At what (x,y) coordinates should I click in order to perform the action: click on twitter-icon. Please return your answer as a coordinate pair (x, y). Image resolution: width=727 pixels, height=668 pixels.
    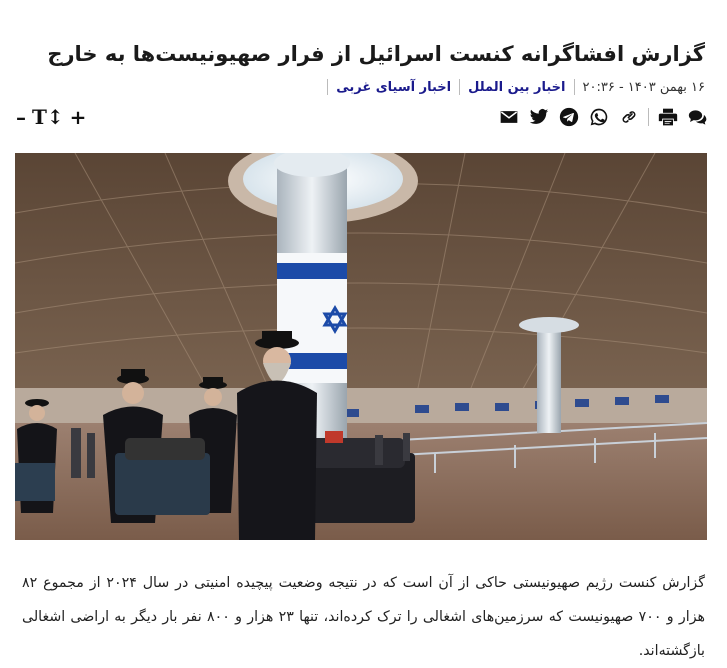
    Looking at the image, I should click on (539, 117).